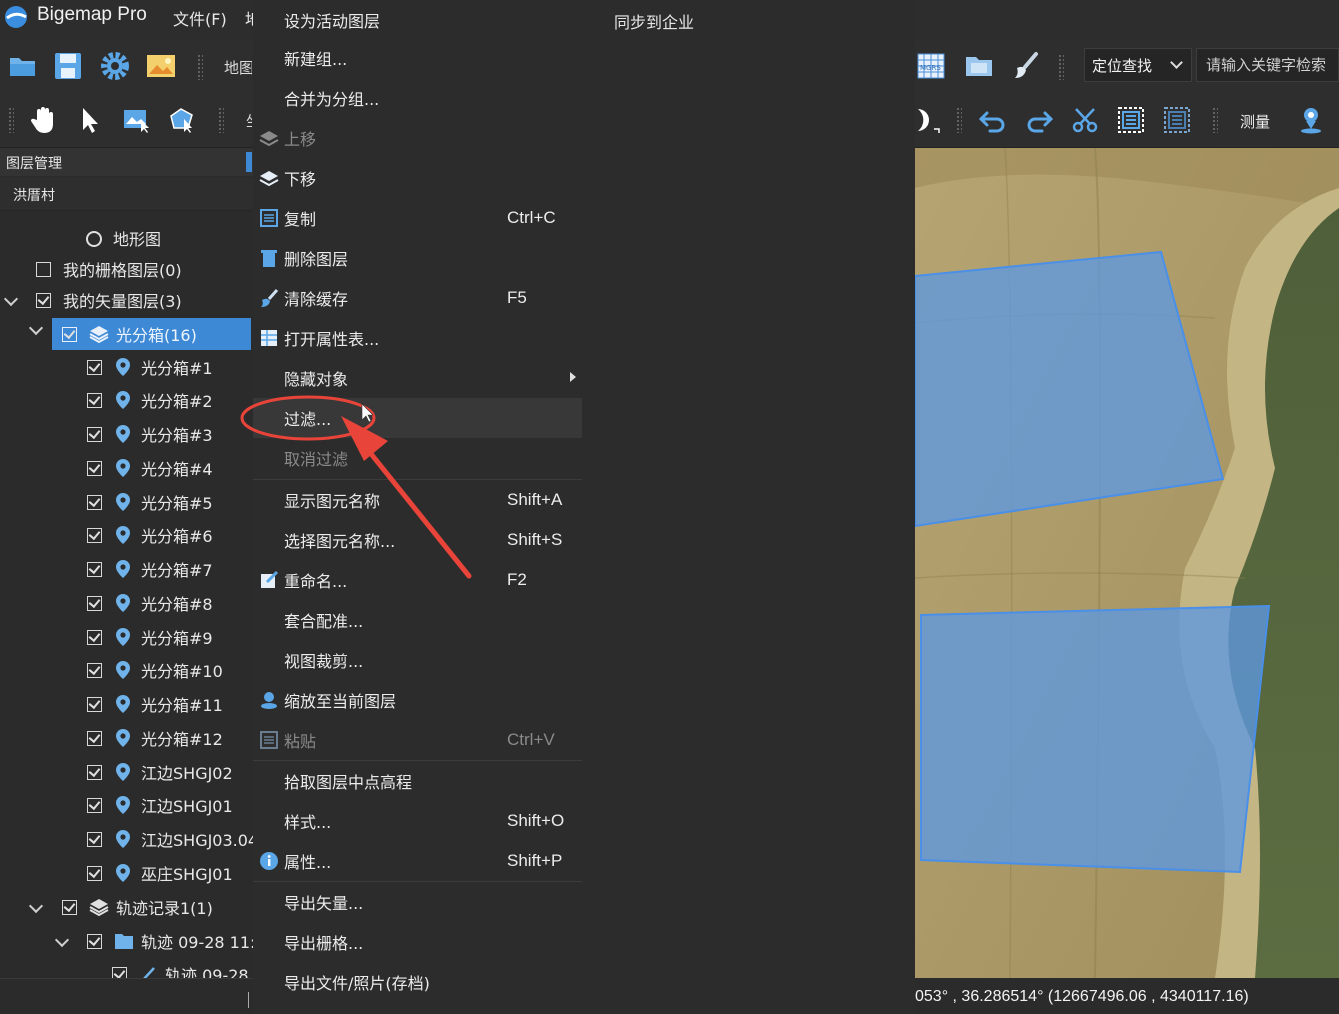  I want to click on user-location-icon, so click(1311, 120).